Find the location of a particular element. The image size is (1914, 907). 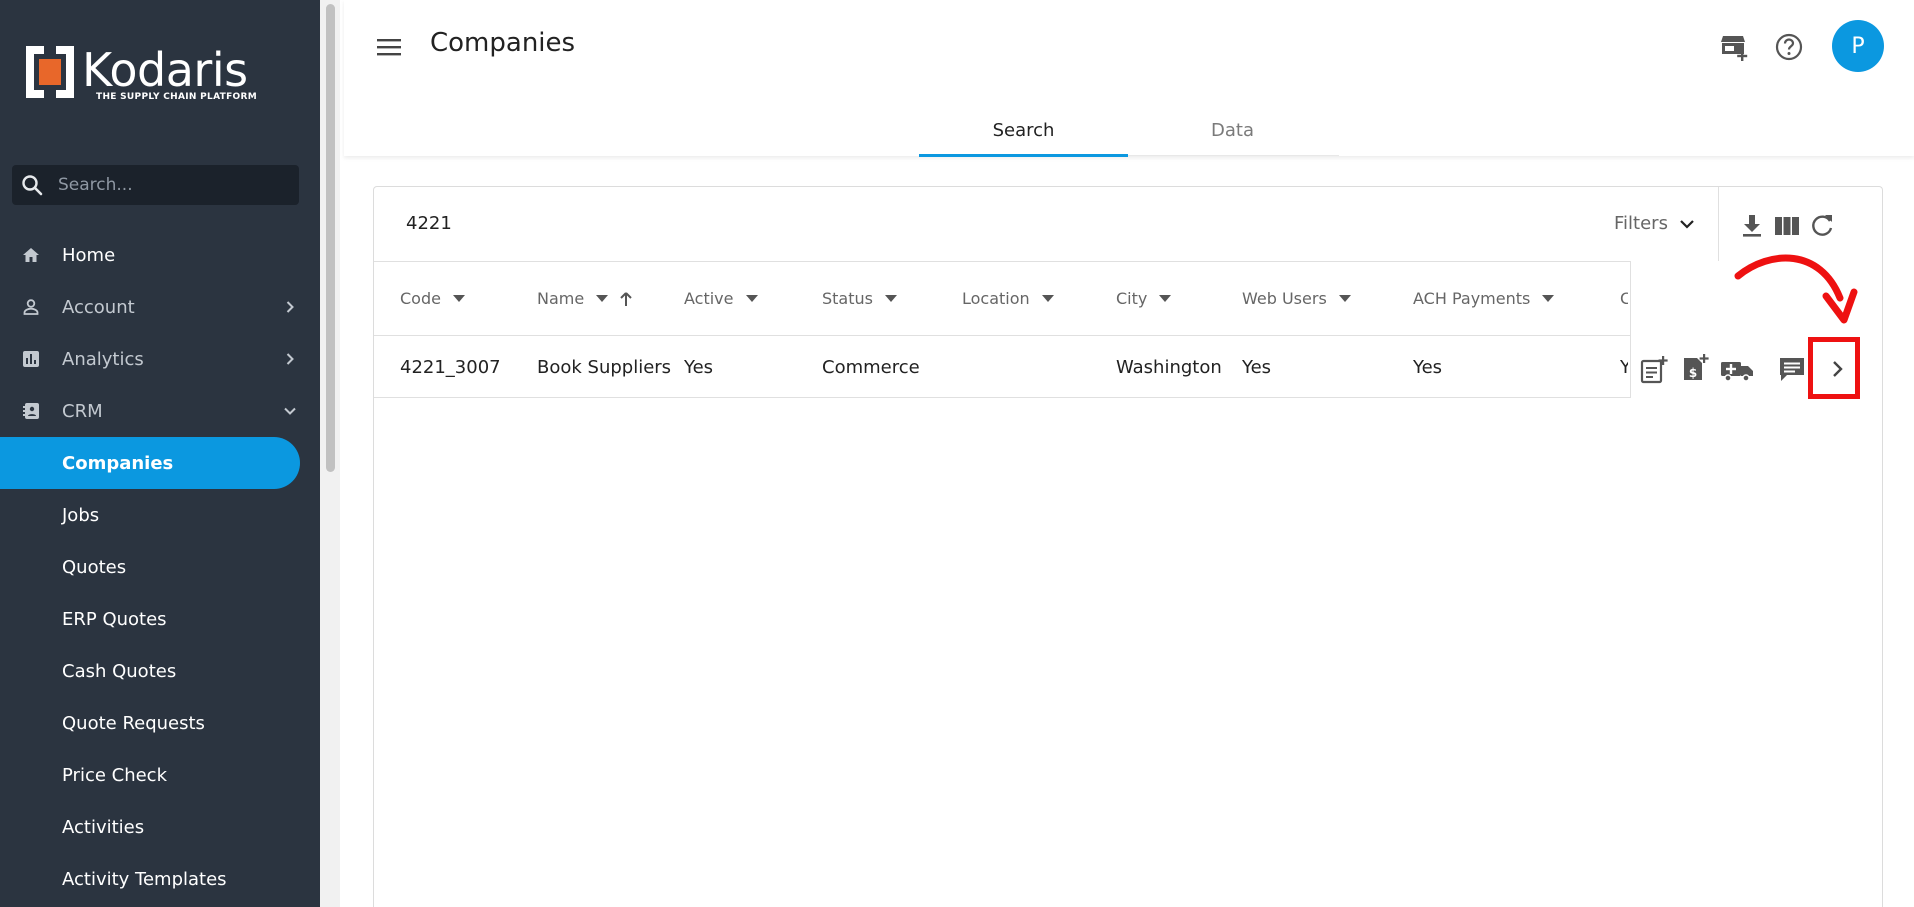

sidebar-item-label: Account is located at coordinates (98, 307).